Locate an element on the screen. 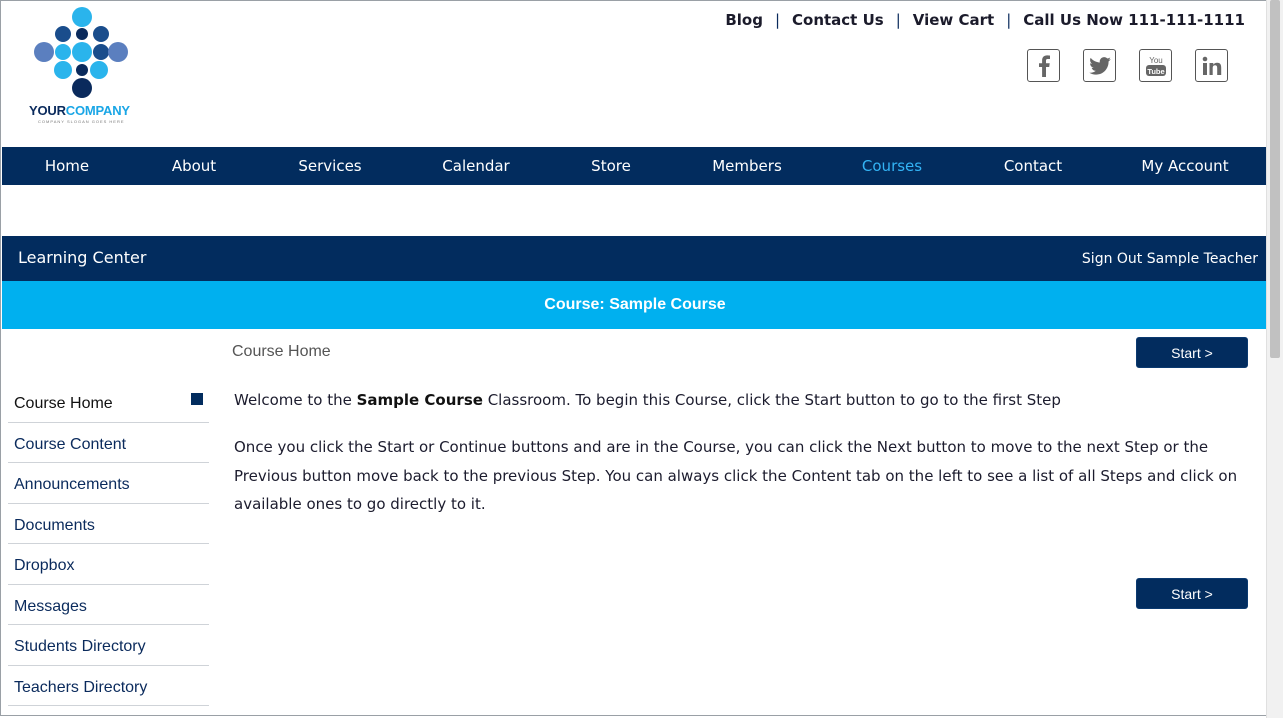 The height and width of the screenshot is (718, 1283). sidebar-item-course-home: Course Home is located at coordinates (108, 402).